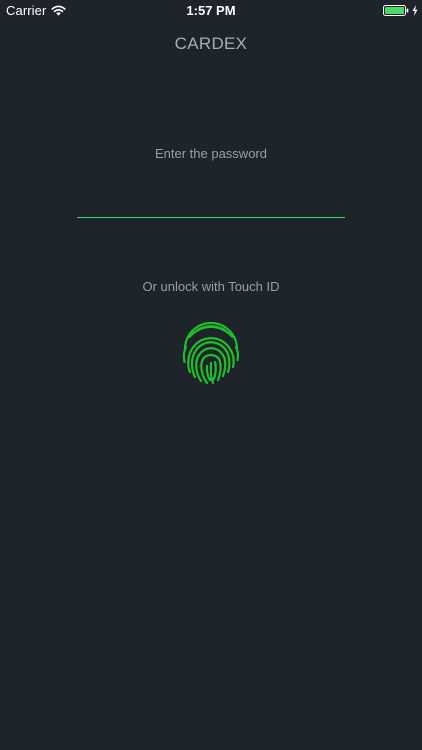 The height and width of the screenshot is (750, 422). I want to click on touch-id-label: Or unlock with Touch ID, so click(211, 286).